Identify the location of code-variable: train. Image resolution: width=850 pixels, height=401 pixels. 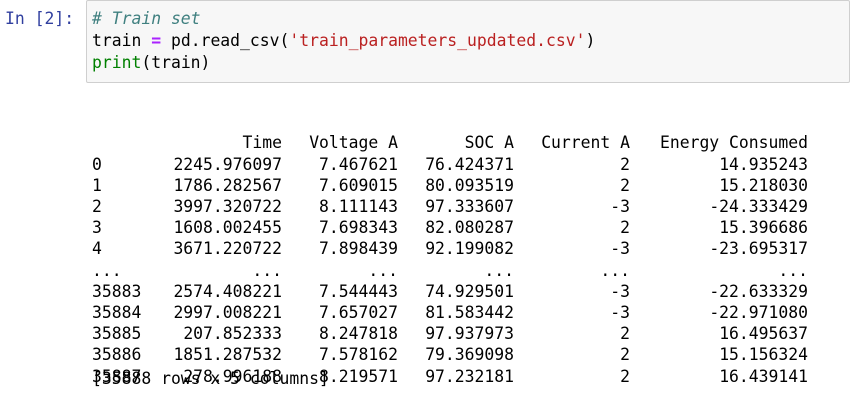
(117, 40).